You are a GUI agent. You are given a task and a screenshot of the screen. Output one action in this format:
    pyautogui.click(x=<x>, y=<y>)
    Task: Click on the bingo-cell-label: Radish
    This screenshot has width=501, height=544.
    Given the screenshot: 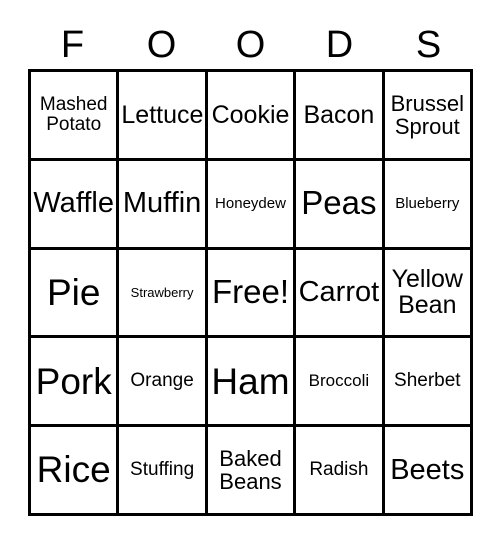 What is the action you would take?
    pyautogui.click(x=339, y=470)
    